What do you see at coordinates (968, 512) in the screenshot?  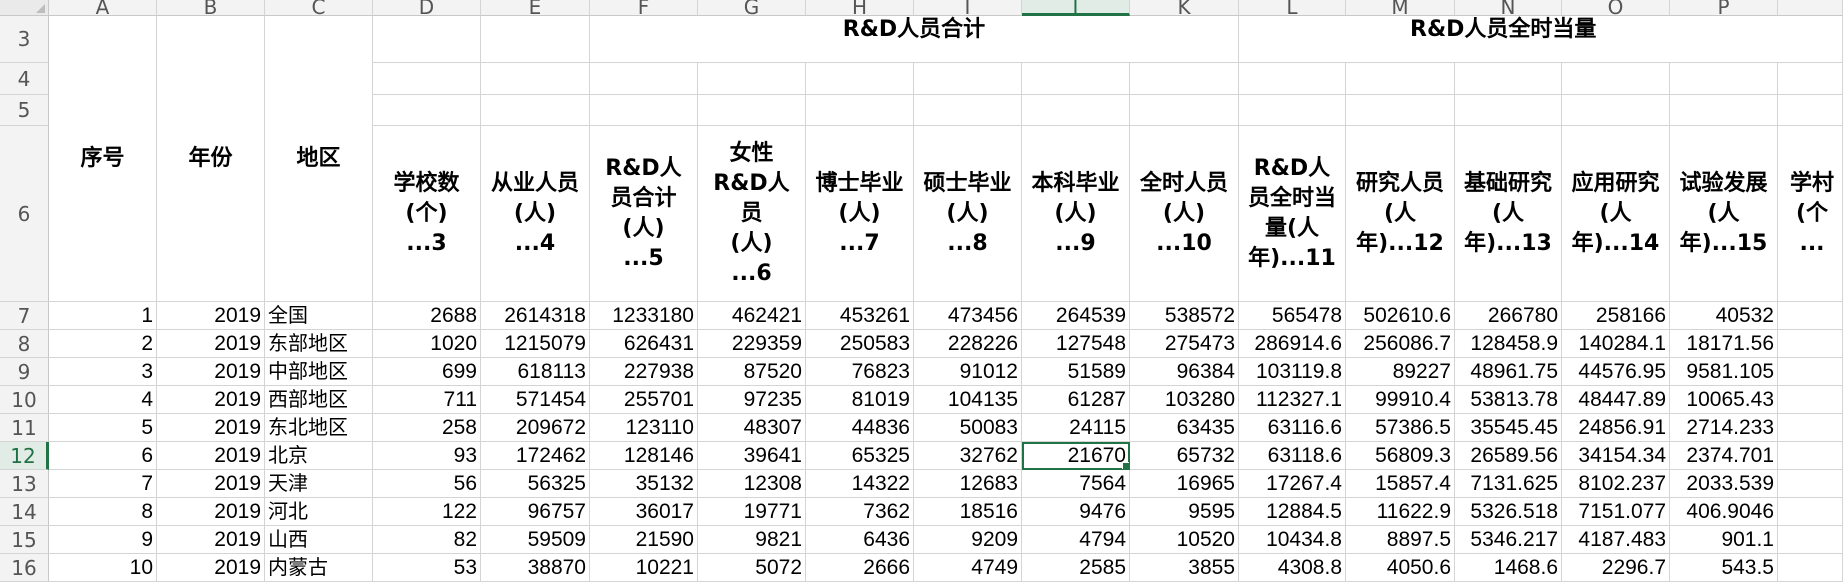 I see `cell-i14: 18516` at bounding box center [968, 512].